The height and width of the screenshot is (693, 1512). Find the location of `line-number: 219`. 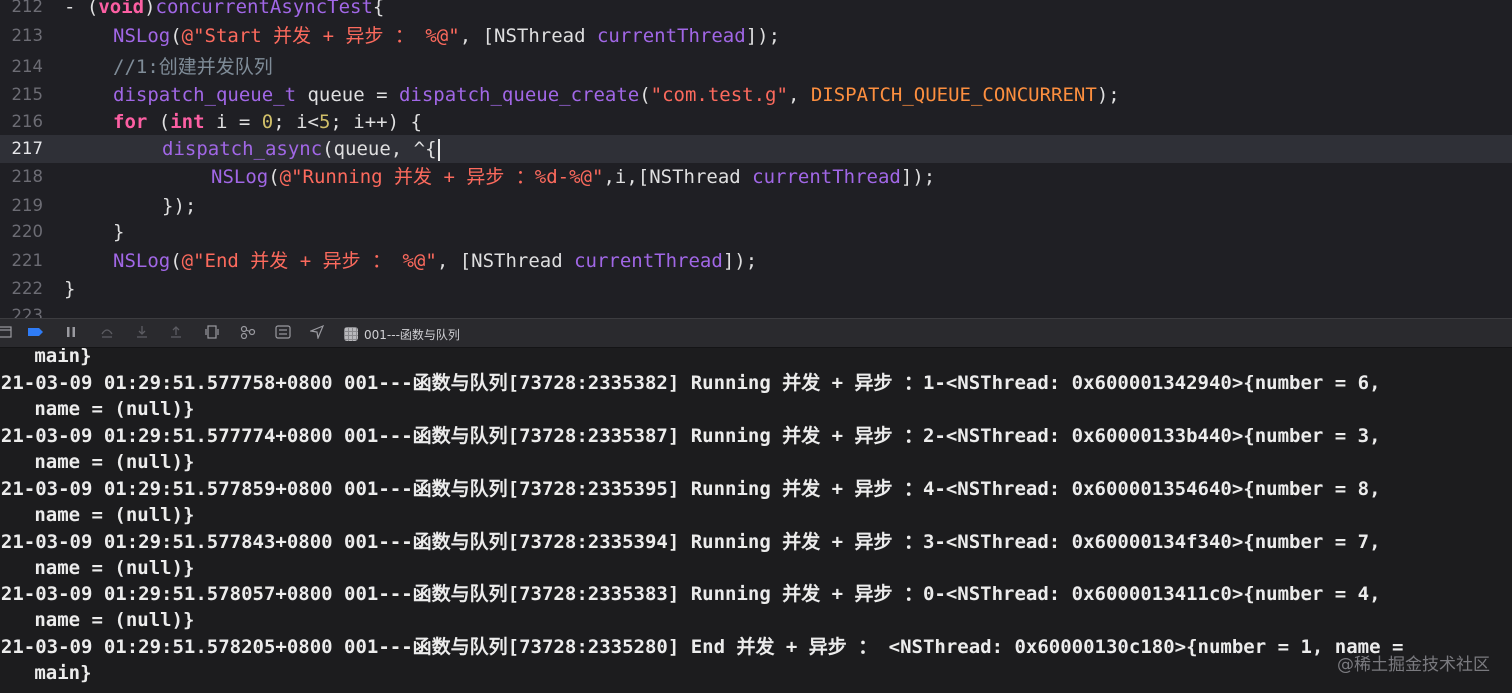

line-number: 219 is located at coordinates (27, 205).